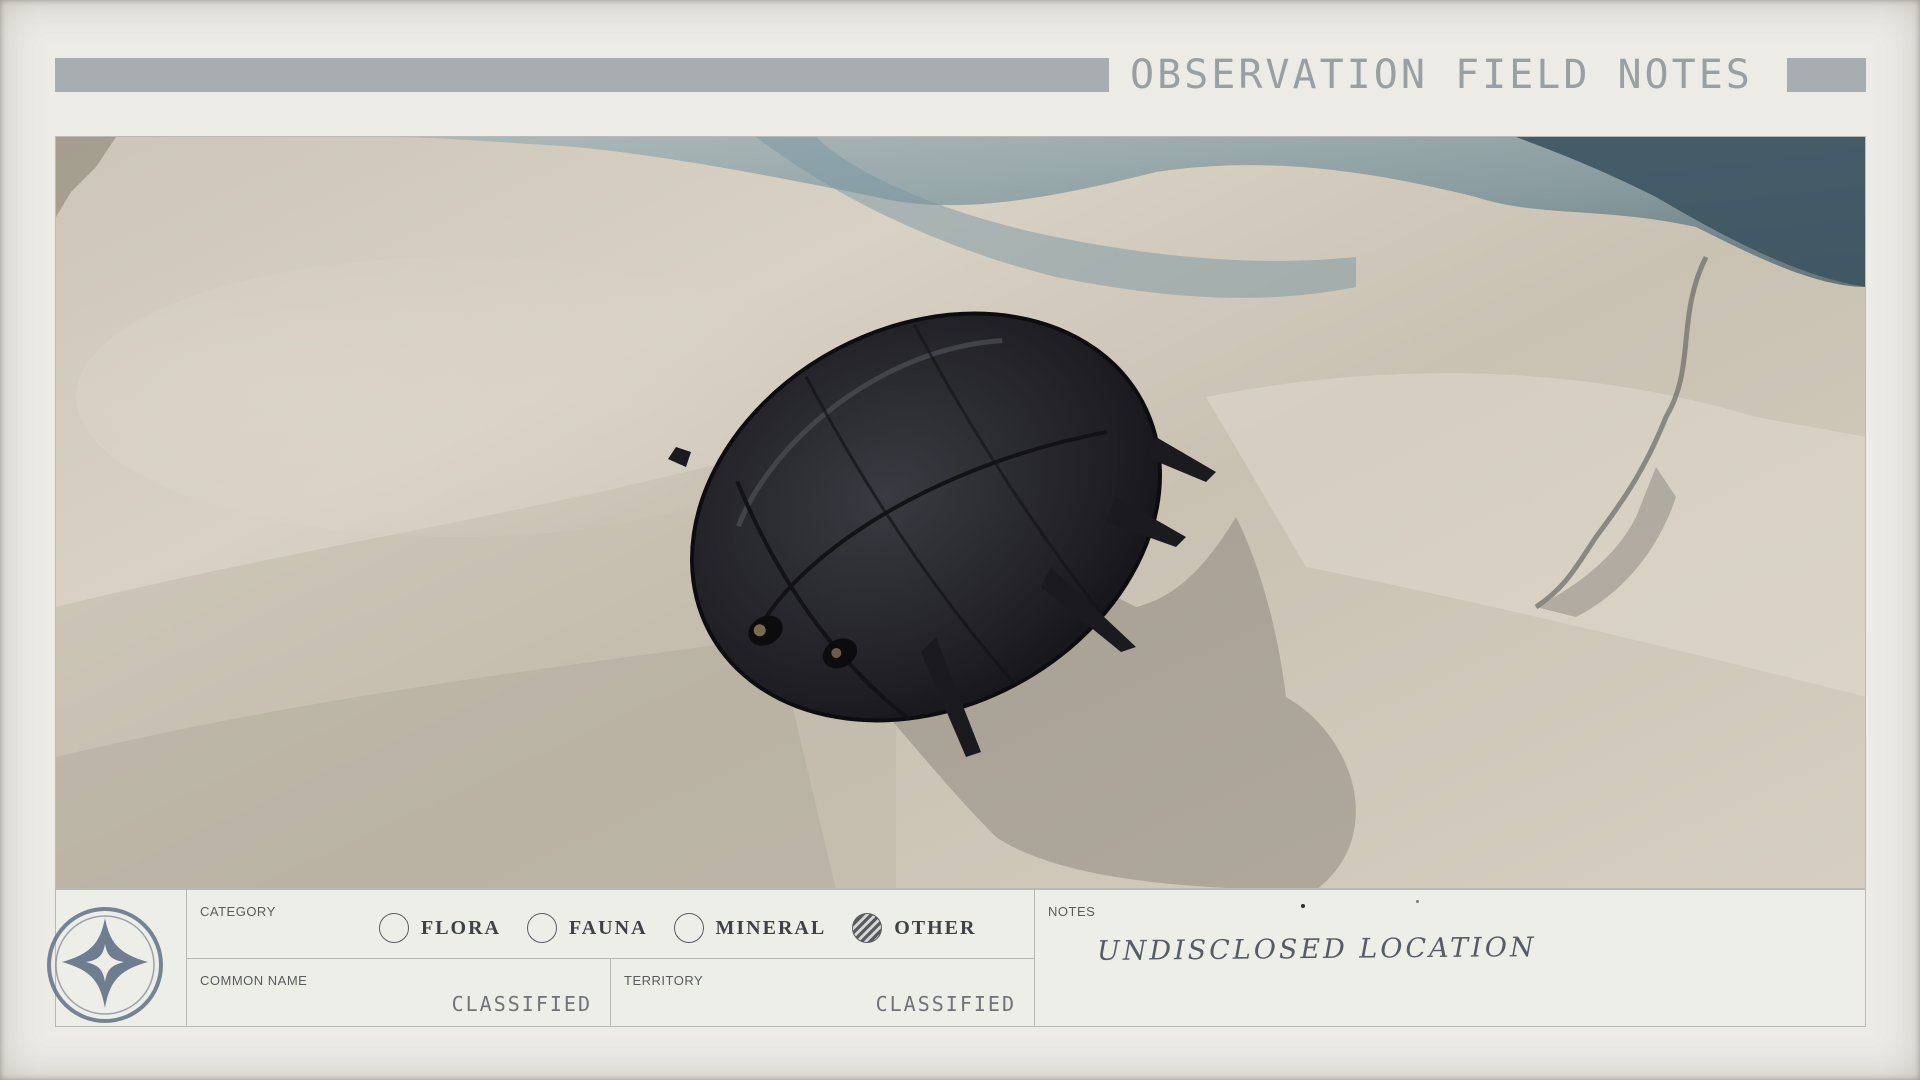  What do you see at coordinates (1826, 75) in the screenshot?
I see `header-bar-right` at bounding box center [1826, 75].